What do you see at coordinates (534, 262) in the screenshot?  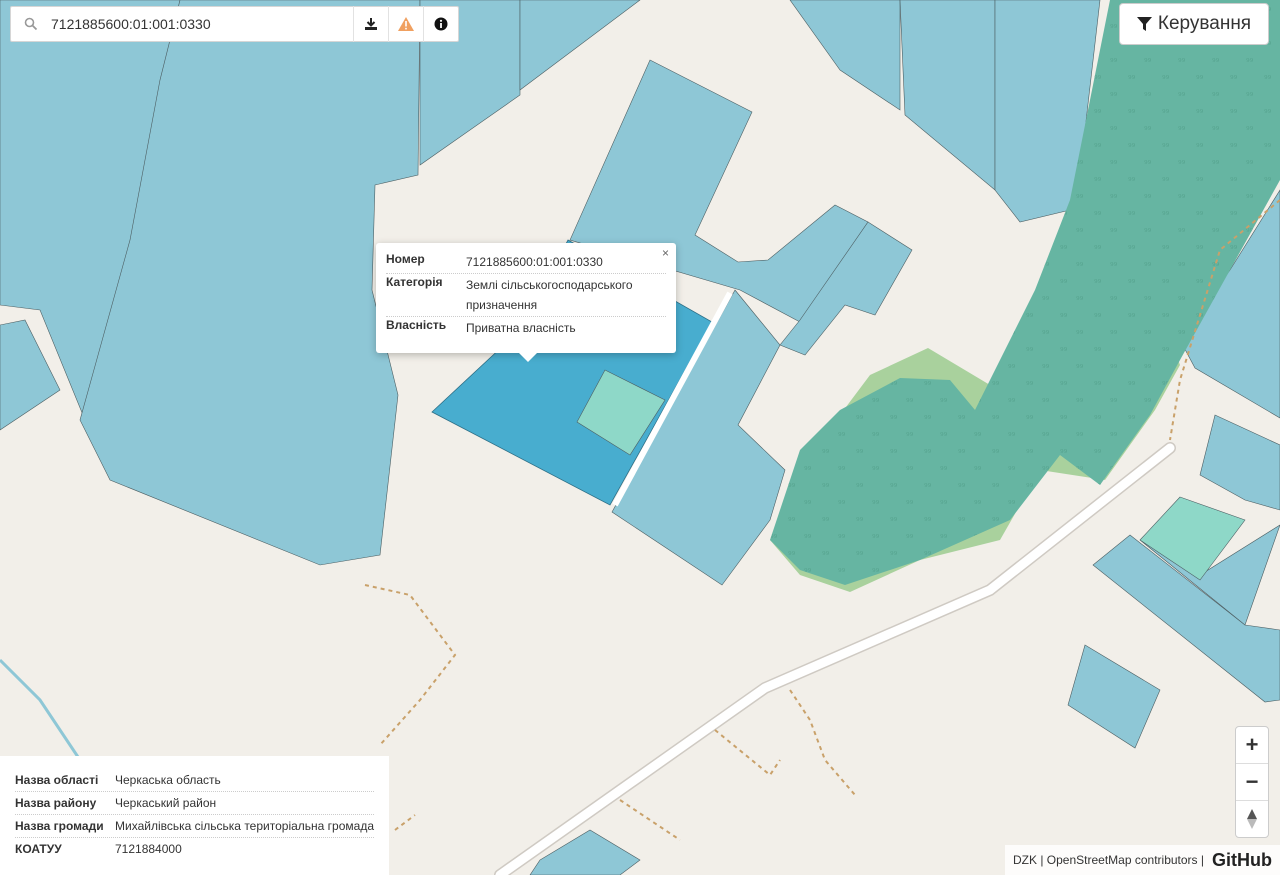 I see `popup-value: 7121885600:01:001:0330` at bounding box center [534, 262].